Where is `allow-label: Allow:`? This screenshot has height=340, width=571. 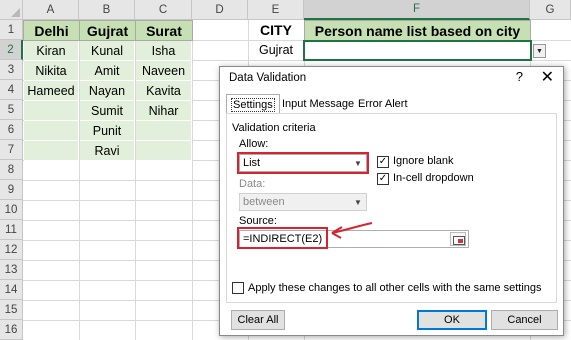
allow-label: Allow: is located at coordinates (254, 144).